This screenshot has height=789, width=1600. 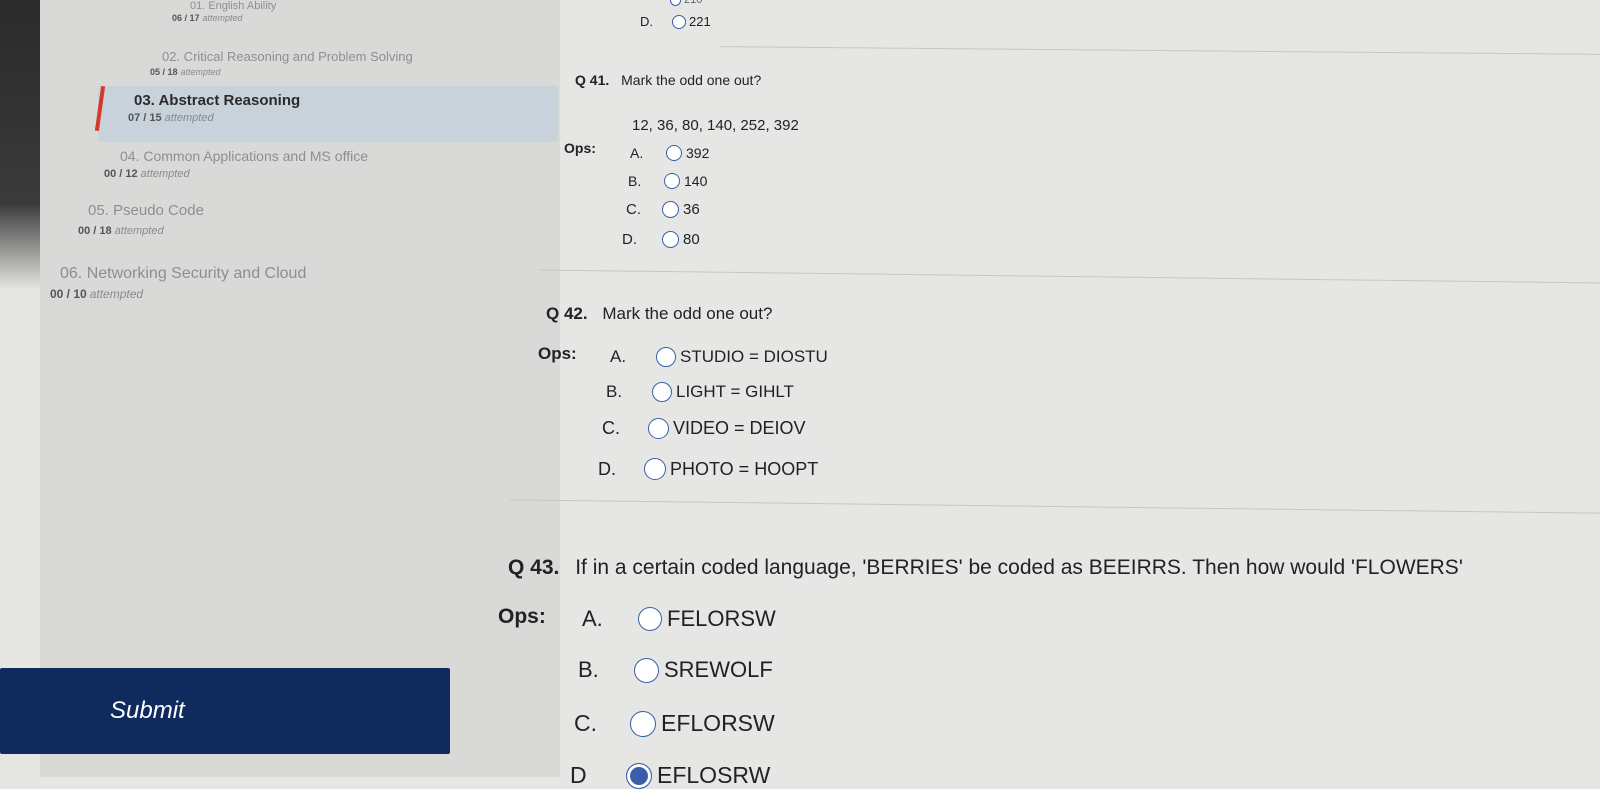 What do you see at coordinates (686, 3) in the screenshot?
I see `prev-option-c: 210` at bounding box center [686, 3].